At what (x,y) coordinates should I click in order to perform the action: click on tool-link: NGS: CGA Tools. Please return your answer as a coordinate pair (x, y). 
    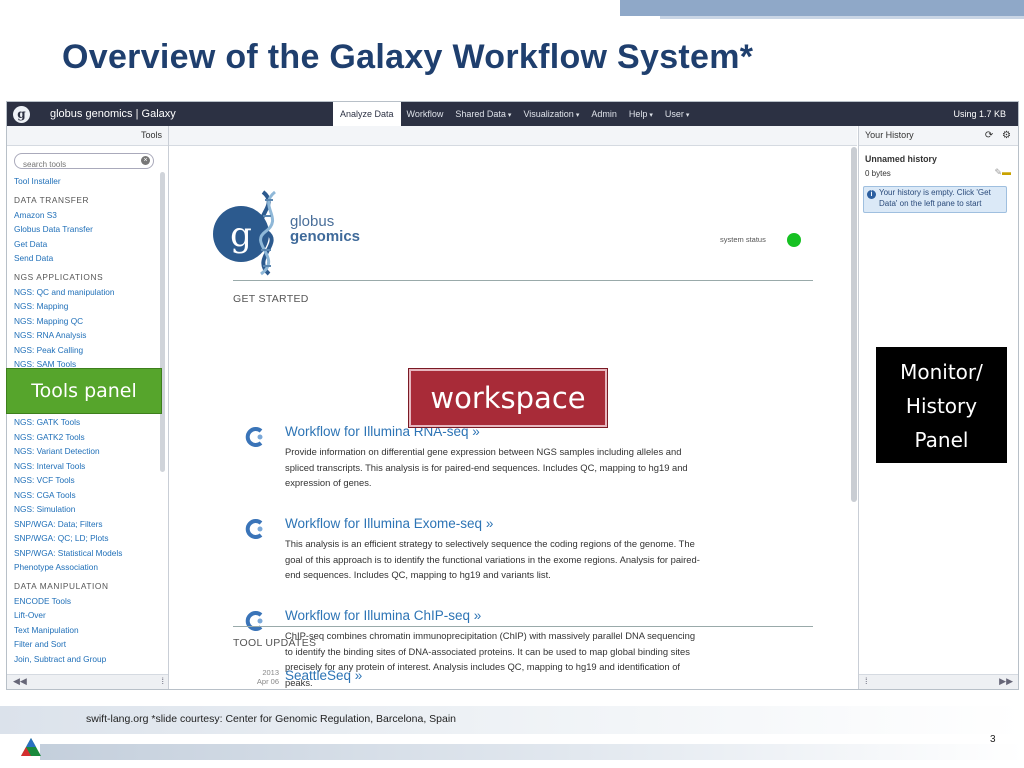
    Looking at the image, I should click on (89, 495).